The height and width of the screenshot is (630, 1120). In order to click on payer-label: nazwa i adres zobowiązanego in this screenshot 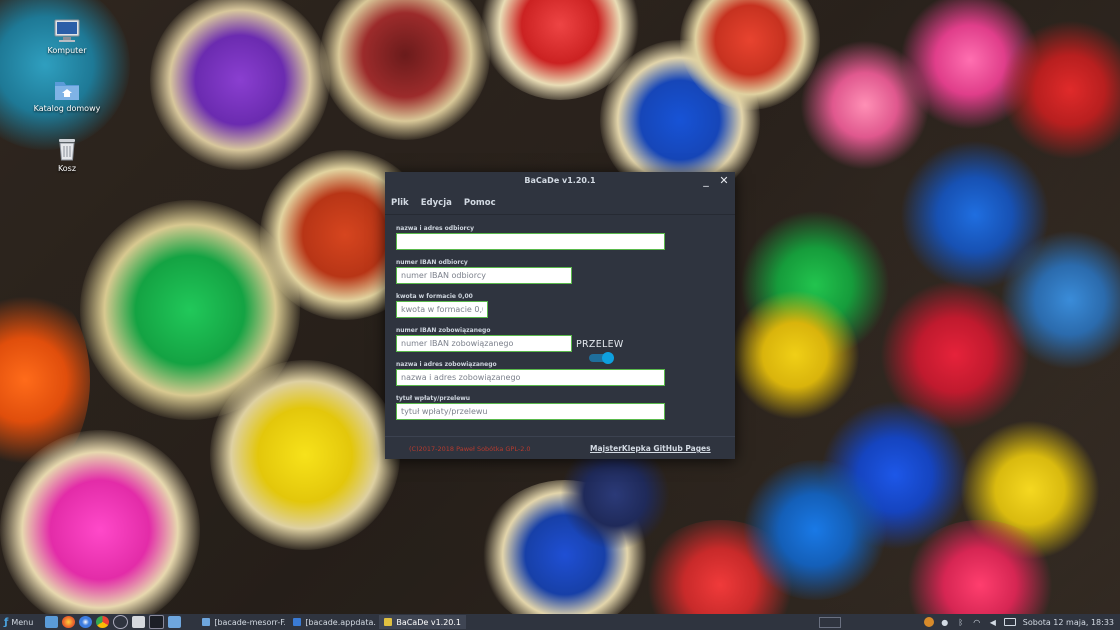, I will do `click(446, 364)`.